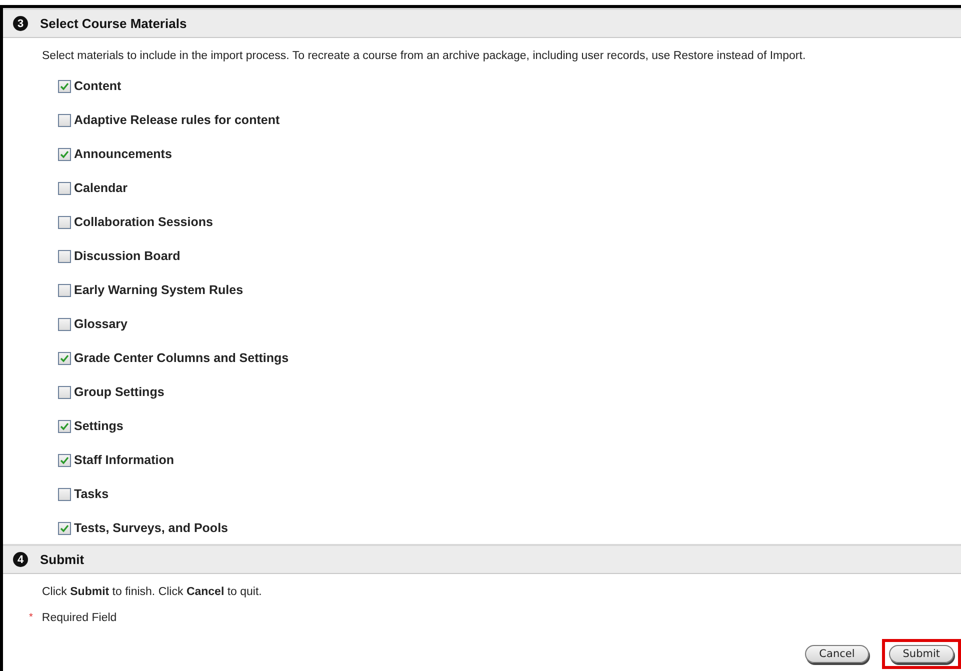 The width and height of the screenshot is (961, 671). I want to click on checkbox-label: Tasks, so click(91, 494).